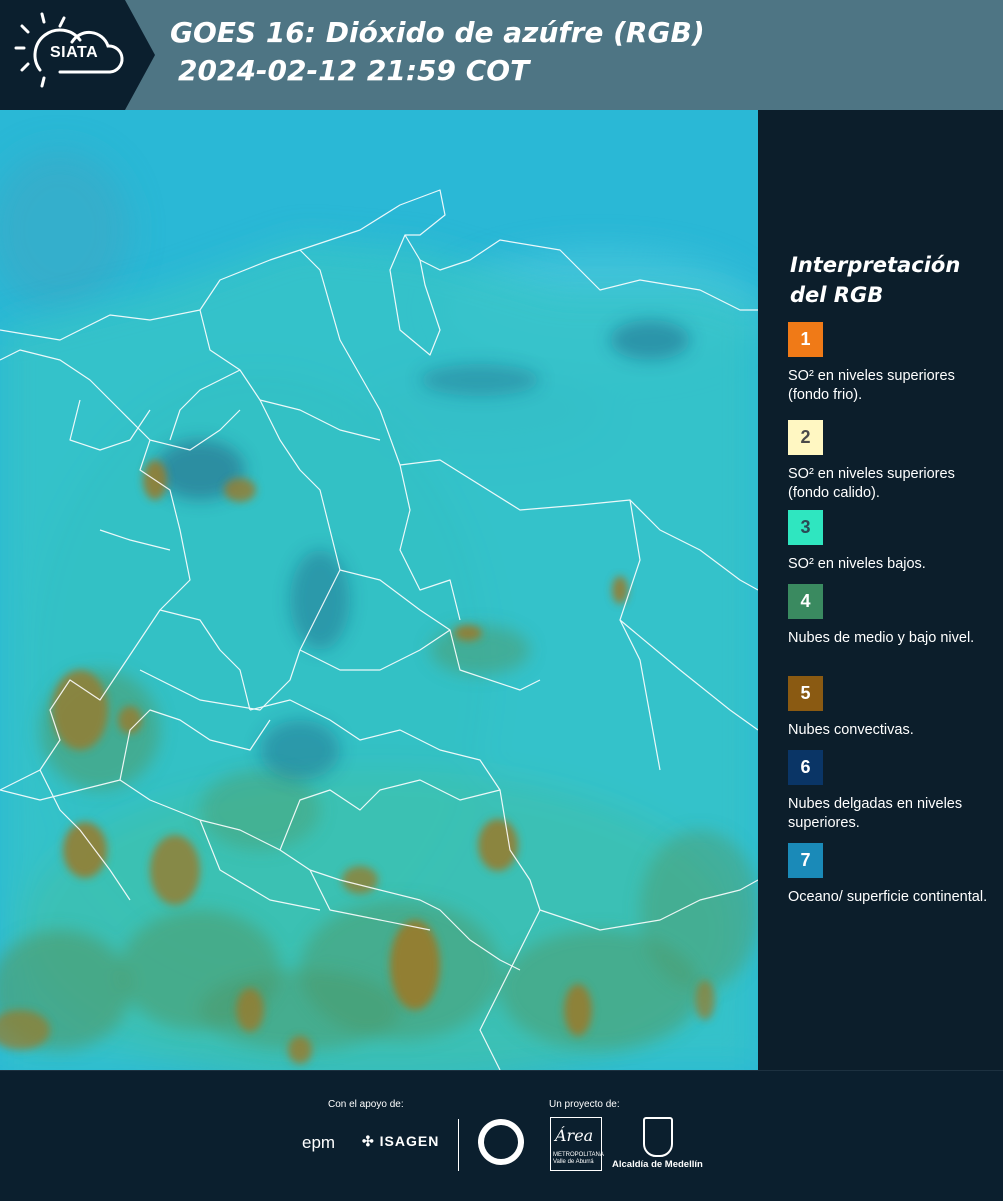 The image size is (1003, 1201). Describe the element at coordinates (805, 527) in the screenshot. I see `legend-swatch-3: 3` at that location.